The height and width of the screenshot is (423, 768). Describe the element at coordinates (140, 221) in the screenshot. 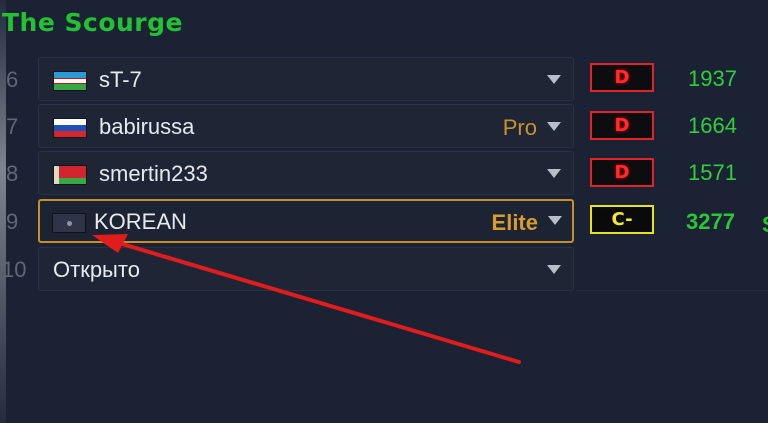

I see `player-name: KOREAN` at that location.